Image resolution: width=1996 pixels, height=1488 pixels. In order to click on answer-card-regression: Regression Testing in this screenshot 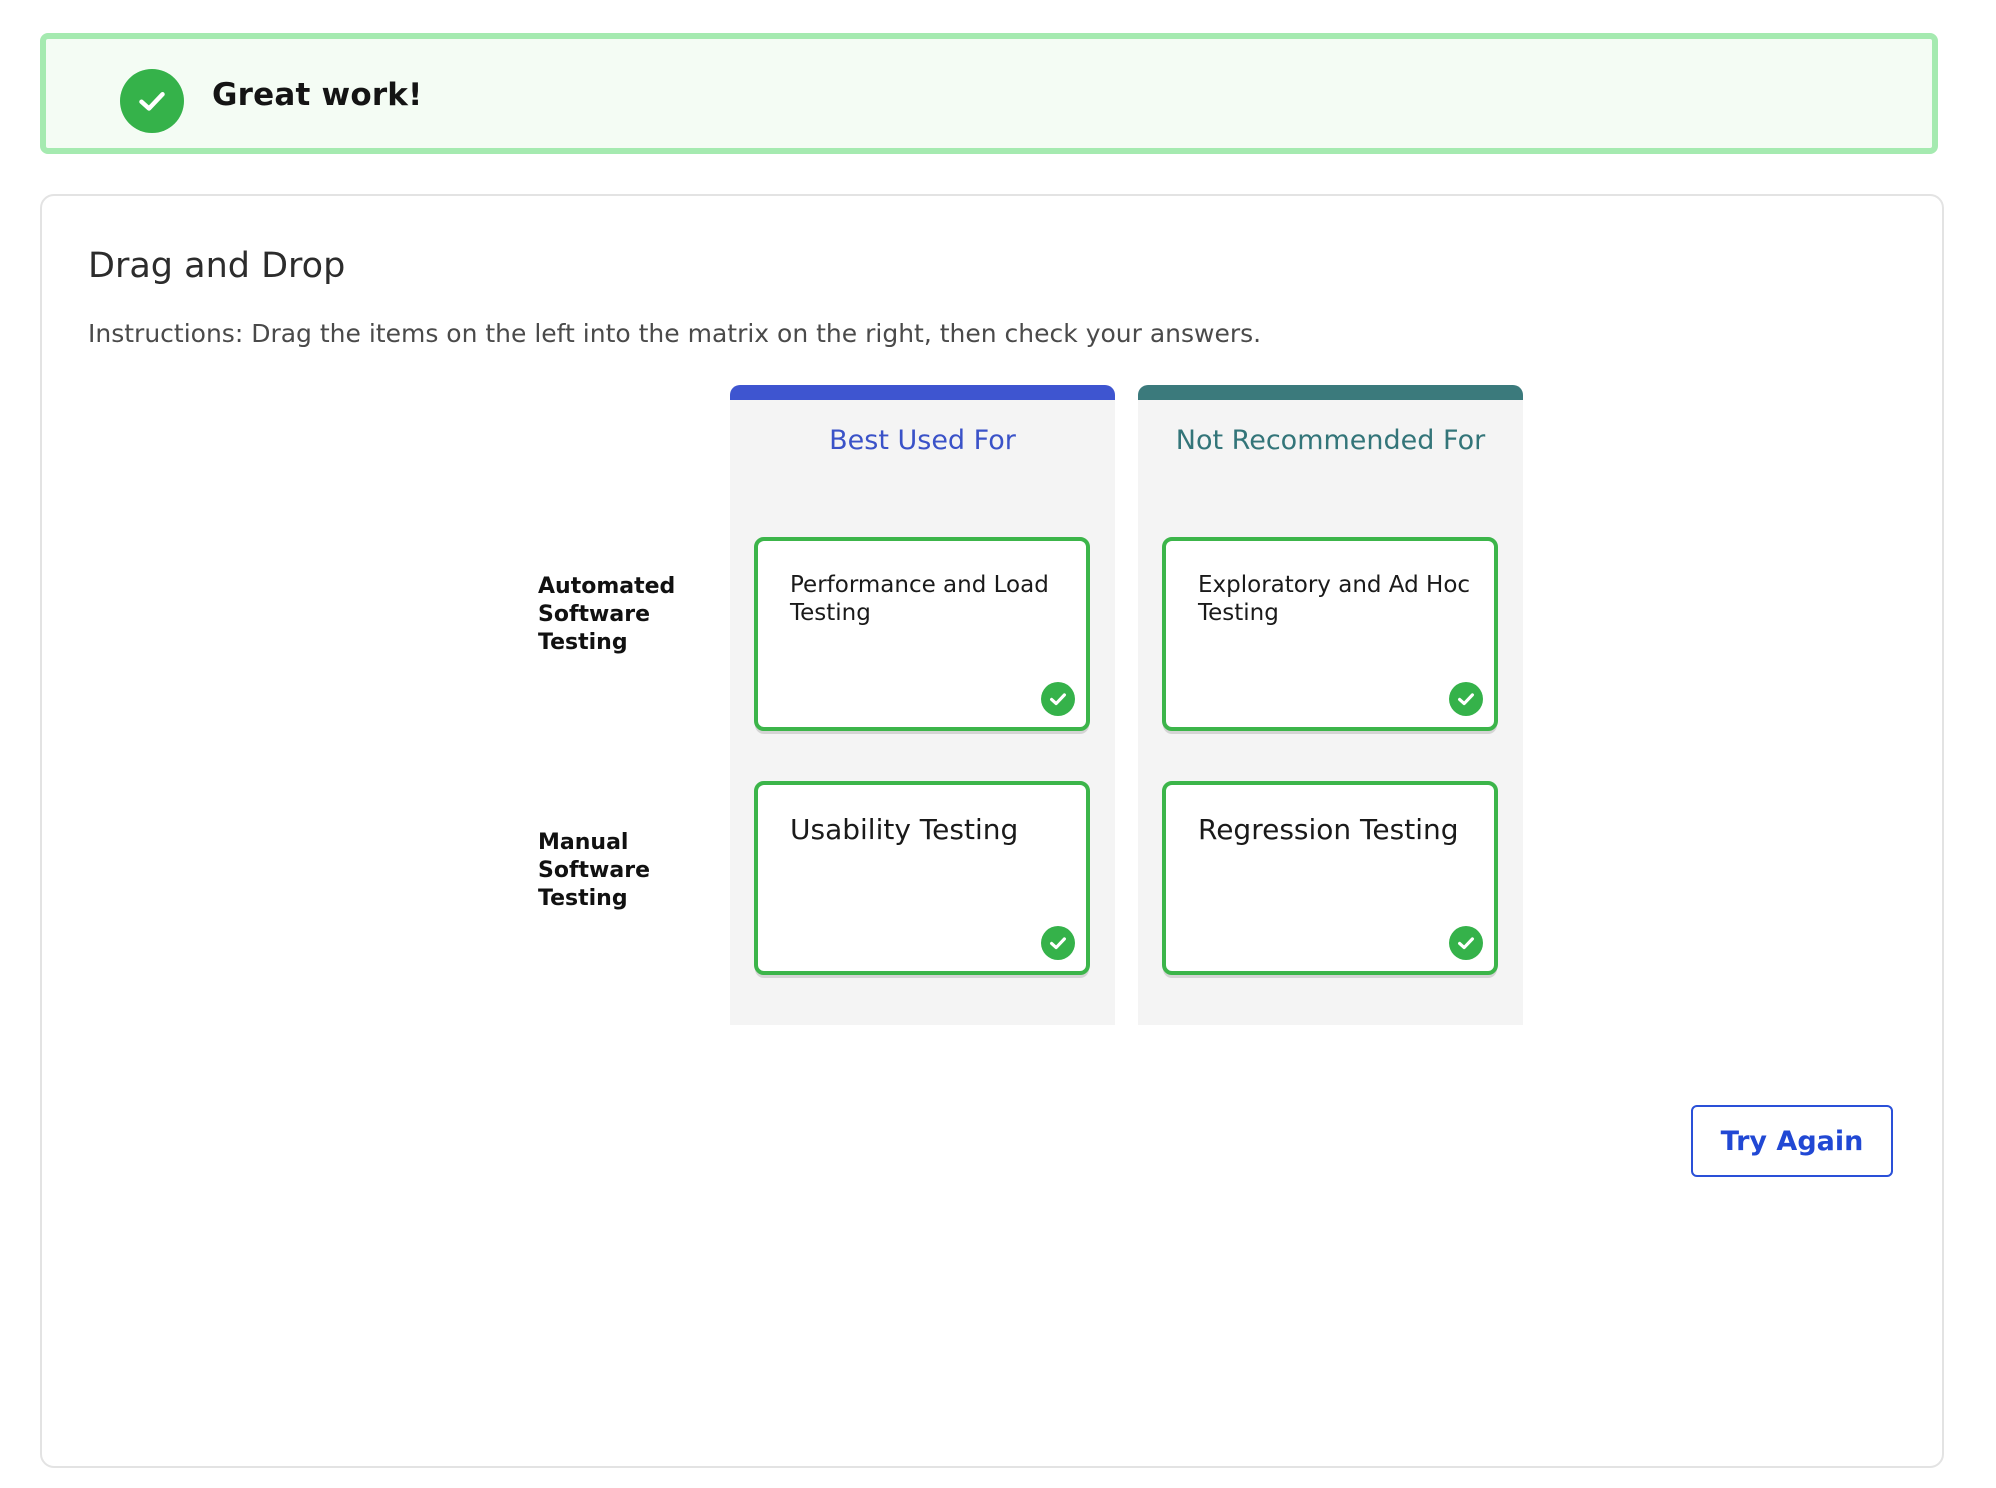, I will do `click(1330, 878)`.